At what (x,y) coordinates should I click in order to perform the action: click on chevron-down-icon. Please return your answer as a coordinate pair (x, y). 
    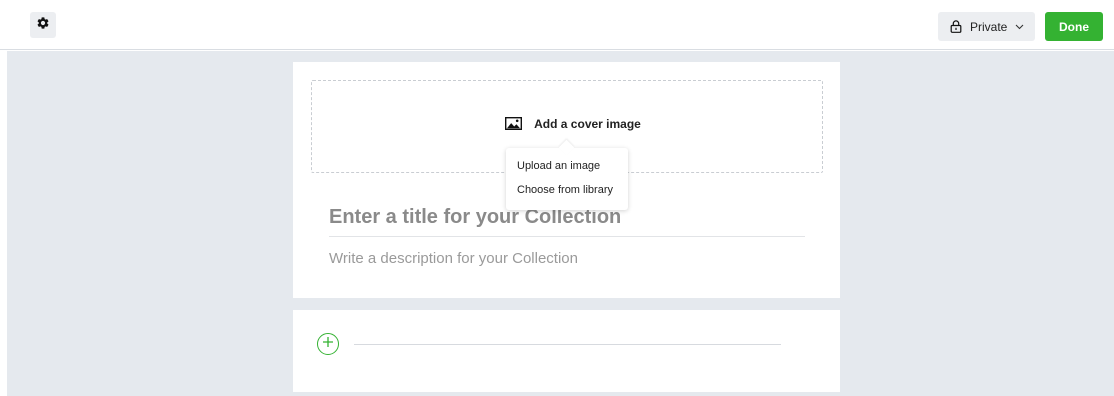
    Looking at the image, I should click on (1019, 27).